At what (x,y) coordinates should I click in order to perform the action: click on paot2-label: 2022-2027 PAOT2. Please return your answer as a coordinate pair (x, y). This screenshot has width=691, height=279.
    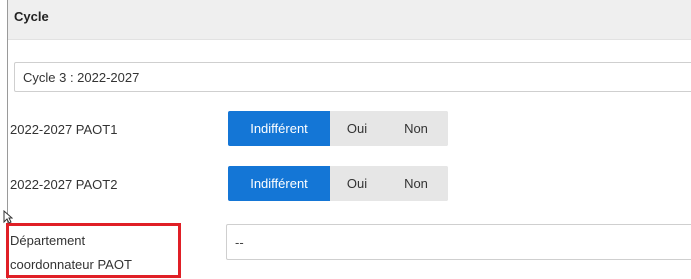
    Looking at the image, I should click on (64, 184).